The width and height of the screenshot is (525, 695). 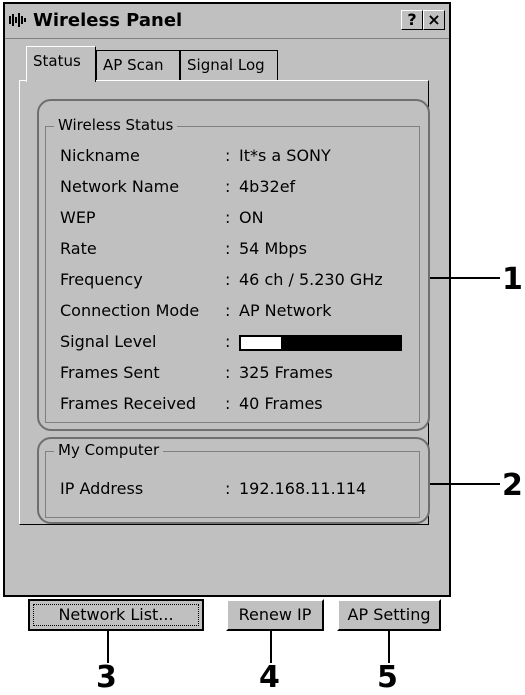 I want to click on ap-setting-button: AP Setting, so click(x=389, y=615).